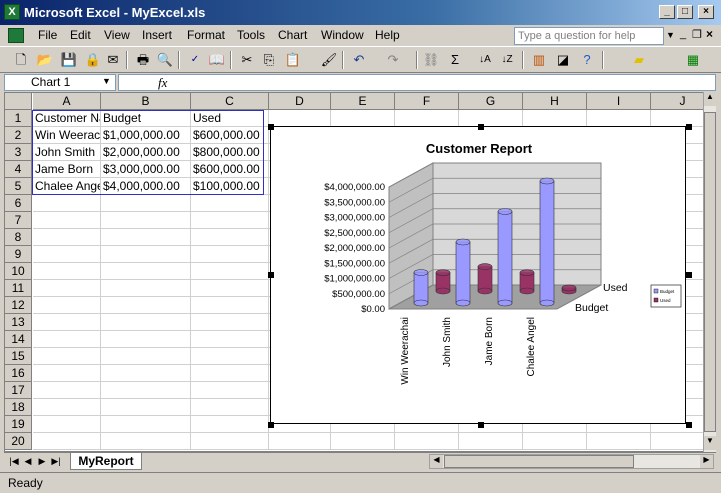 The height and width of the screenshot is (493, 721). Describe the element at coordinates (67, 271) in the screenshot. I see `cell-a10` at that location.